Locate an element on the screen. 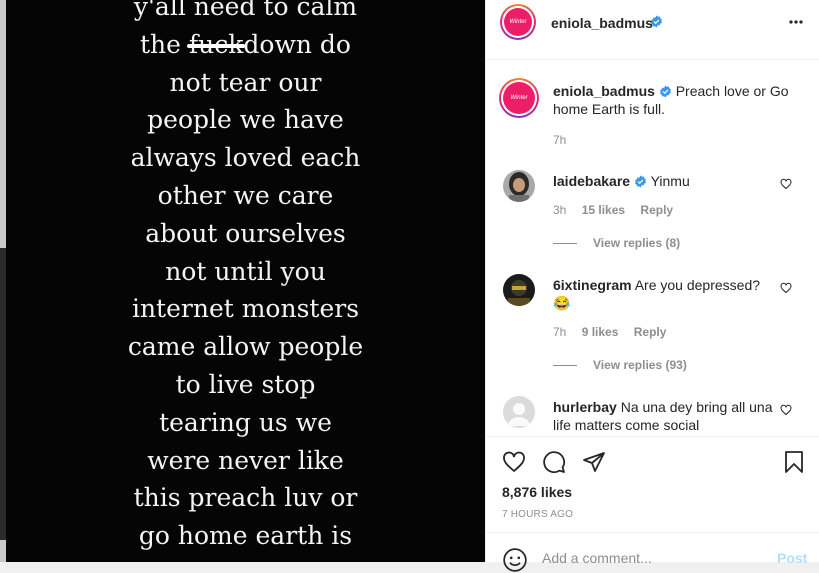  comment-bubble-icon is located at coordinates (554, 462).